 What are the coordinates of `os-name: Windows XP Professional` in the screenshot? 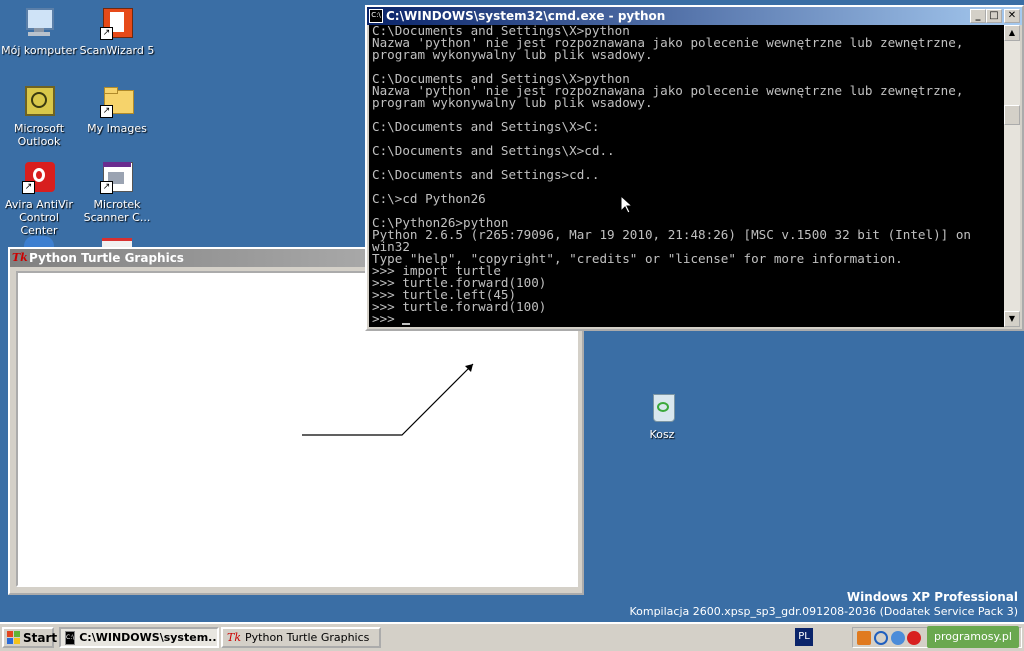 It's located at (932, 597).